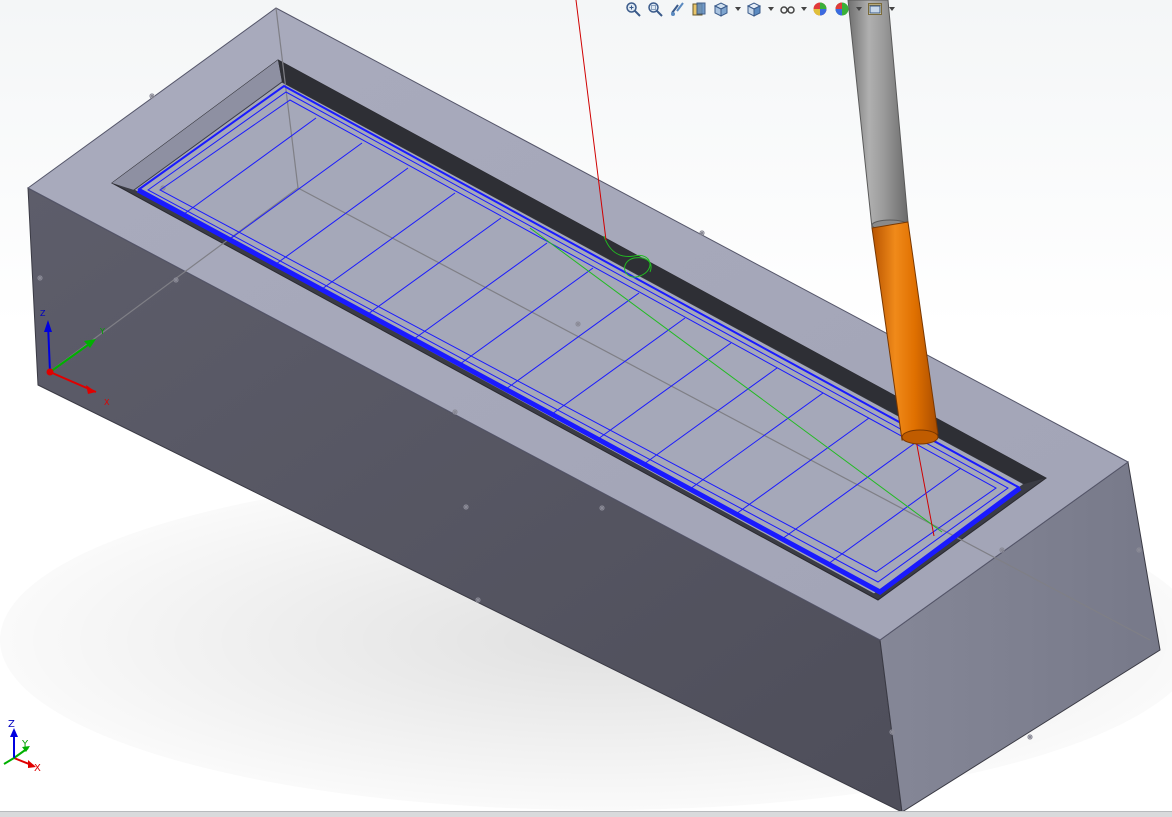 The height and width of the screenshot is (817, 1172). I want to click on display-style-icon, so click(754, 9).